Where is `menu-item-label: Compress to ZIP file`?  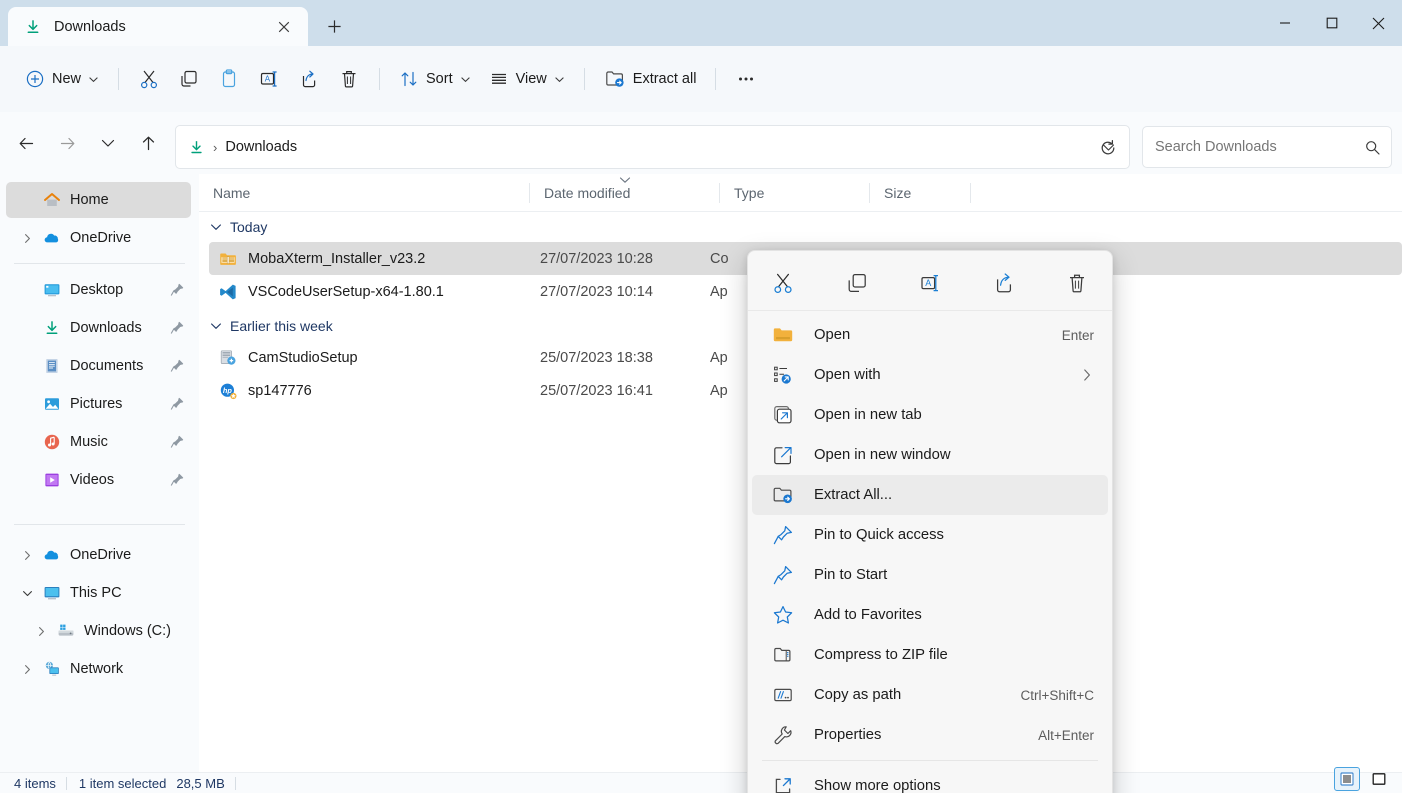
menu-item-label: Compress to ZIP file is located at coordinates (881, 655).